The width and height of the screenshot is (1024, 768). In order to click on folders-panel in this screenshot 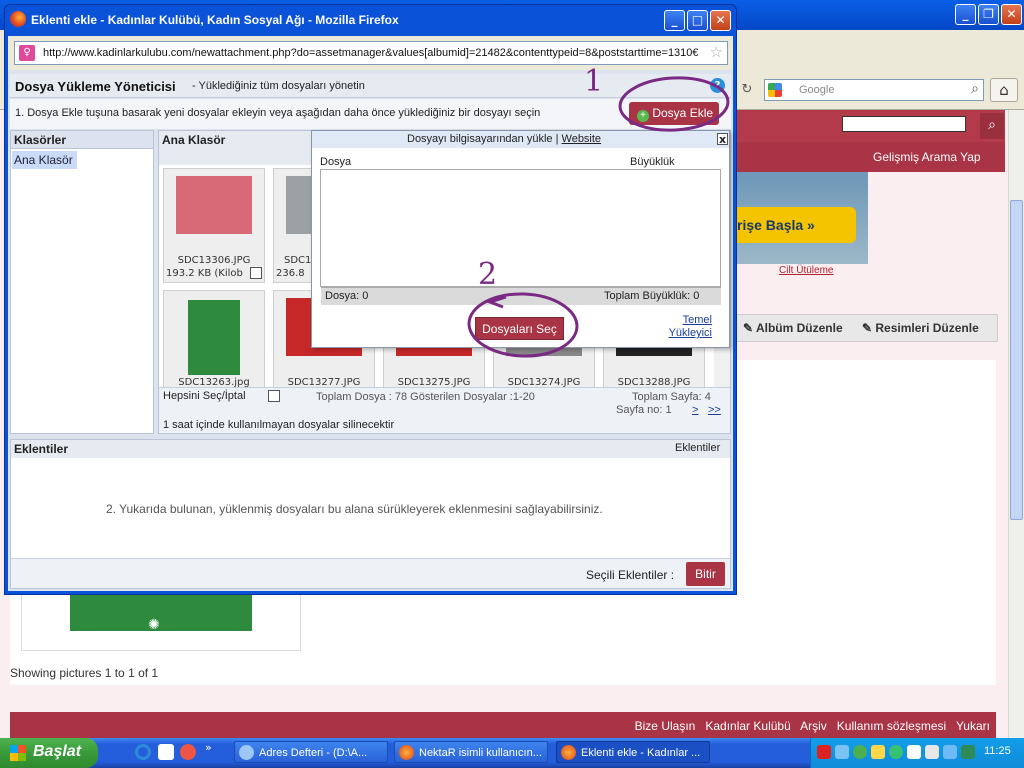, I will do `click(82, 282)`.